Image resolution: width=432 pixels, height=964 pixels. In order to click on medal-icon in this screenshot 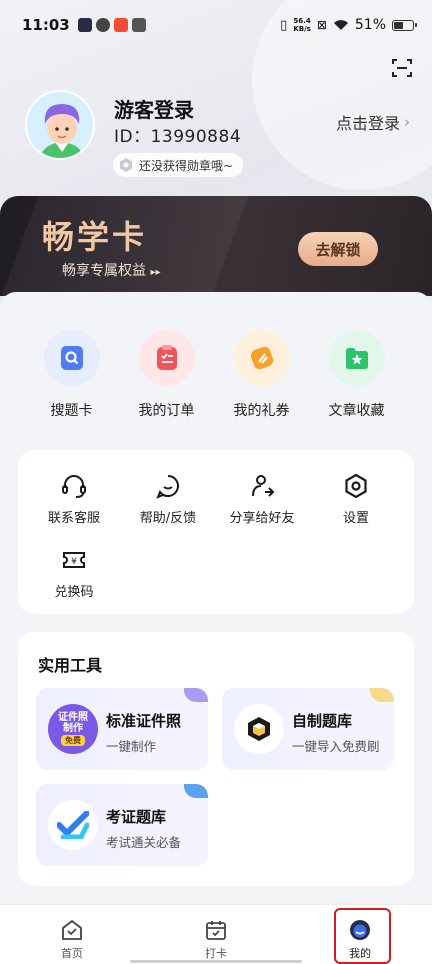, I will do `click(126, 165)`.